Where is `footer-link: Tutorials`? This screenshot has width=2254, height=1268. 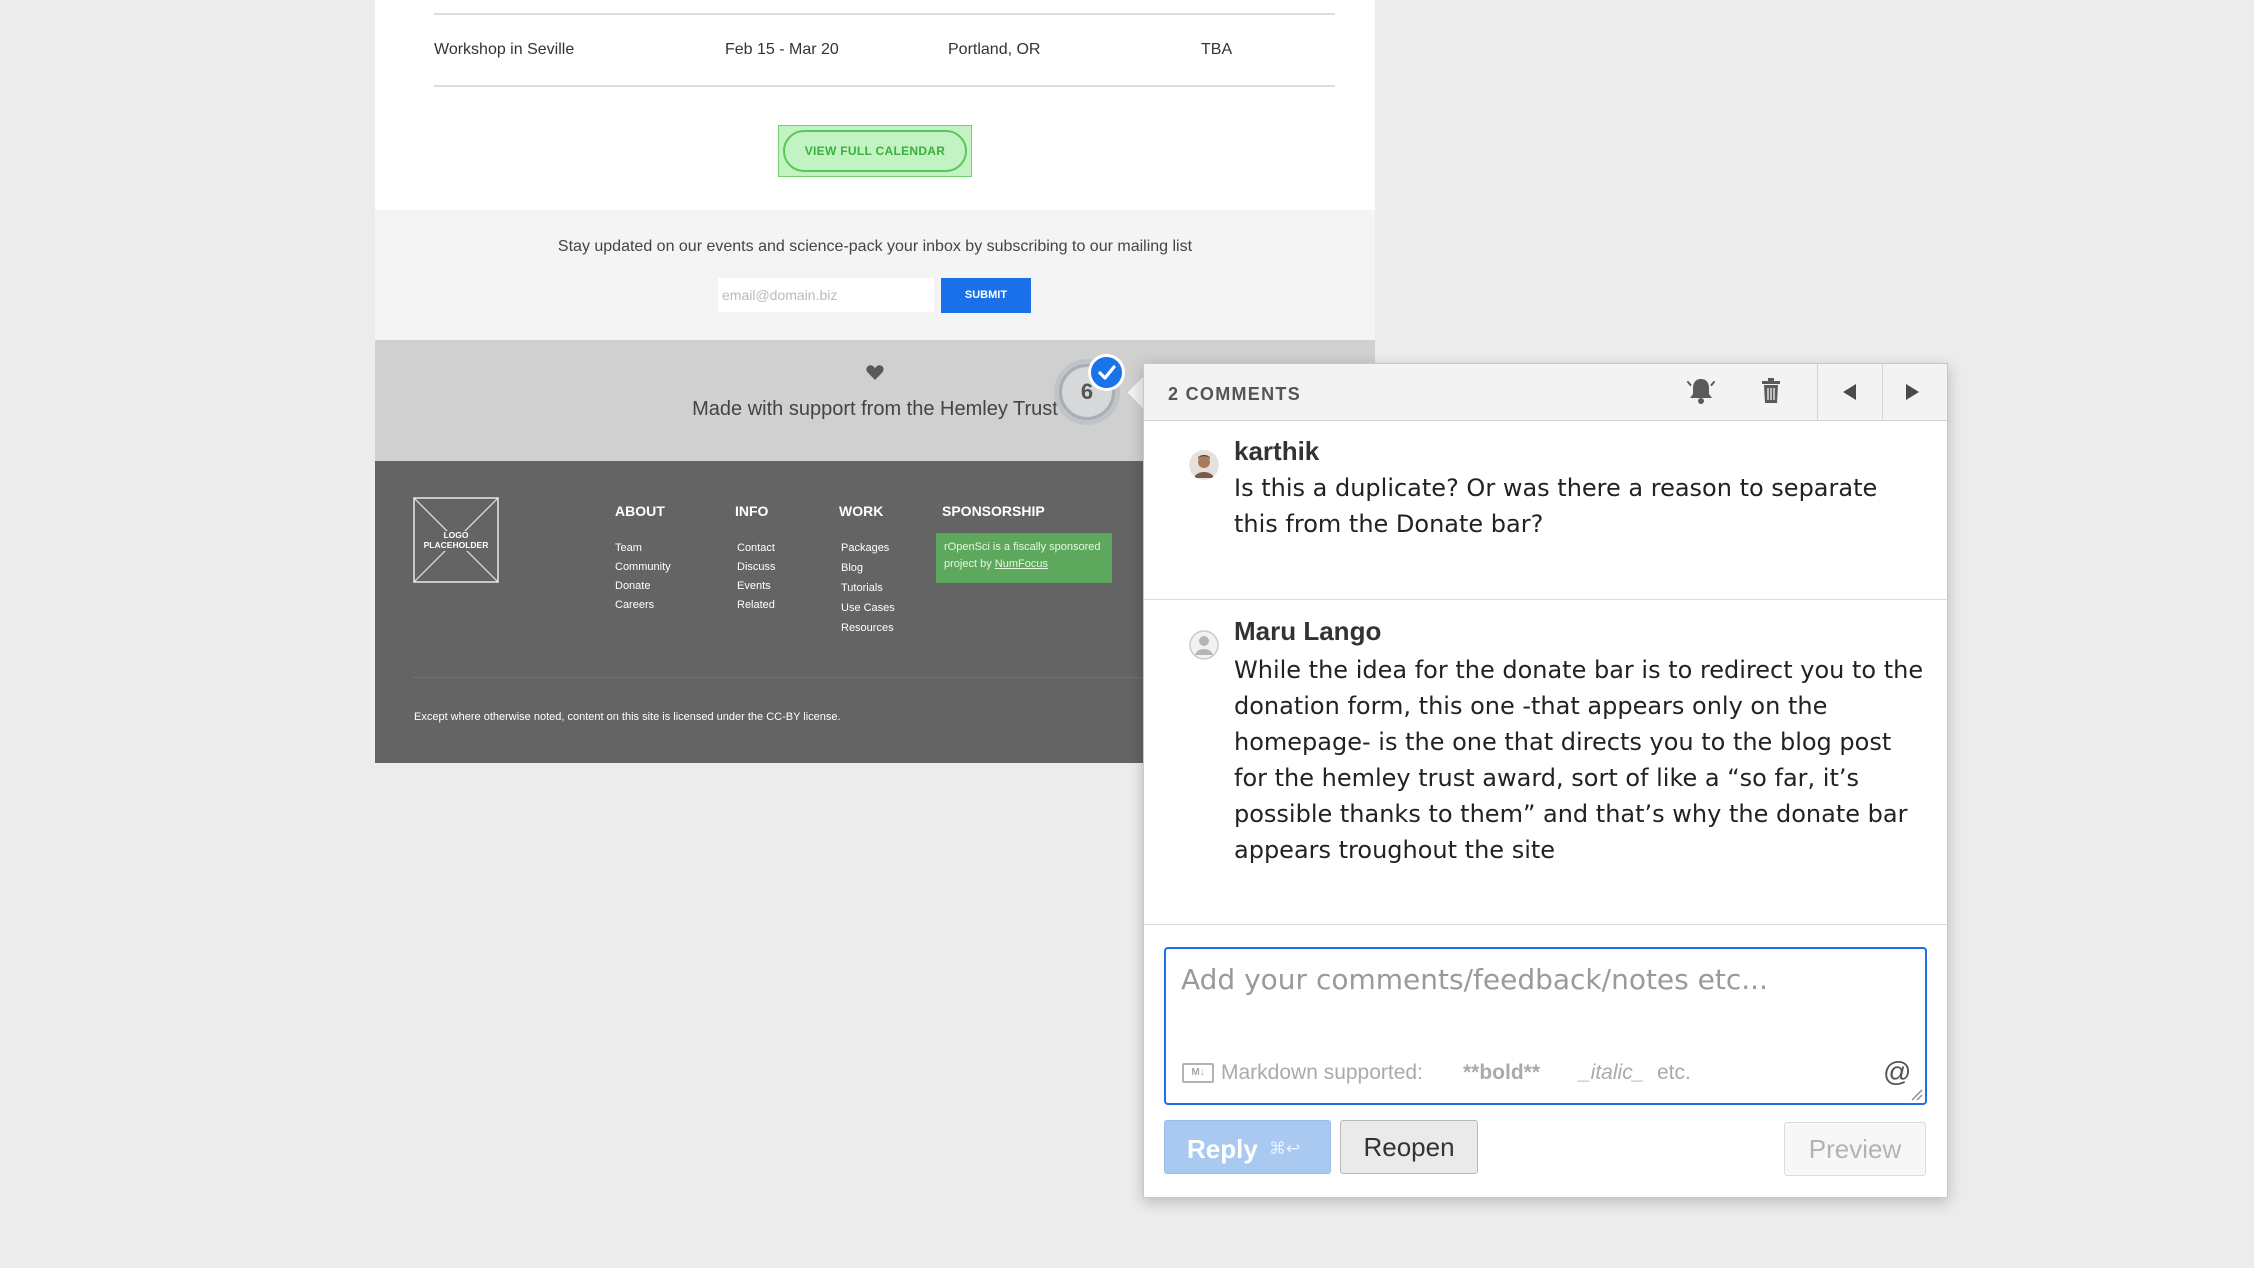 footer-link: Tutorials is located at coordinates (868, 589).